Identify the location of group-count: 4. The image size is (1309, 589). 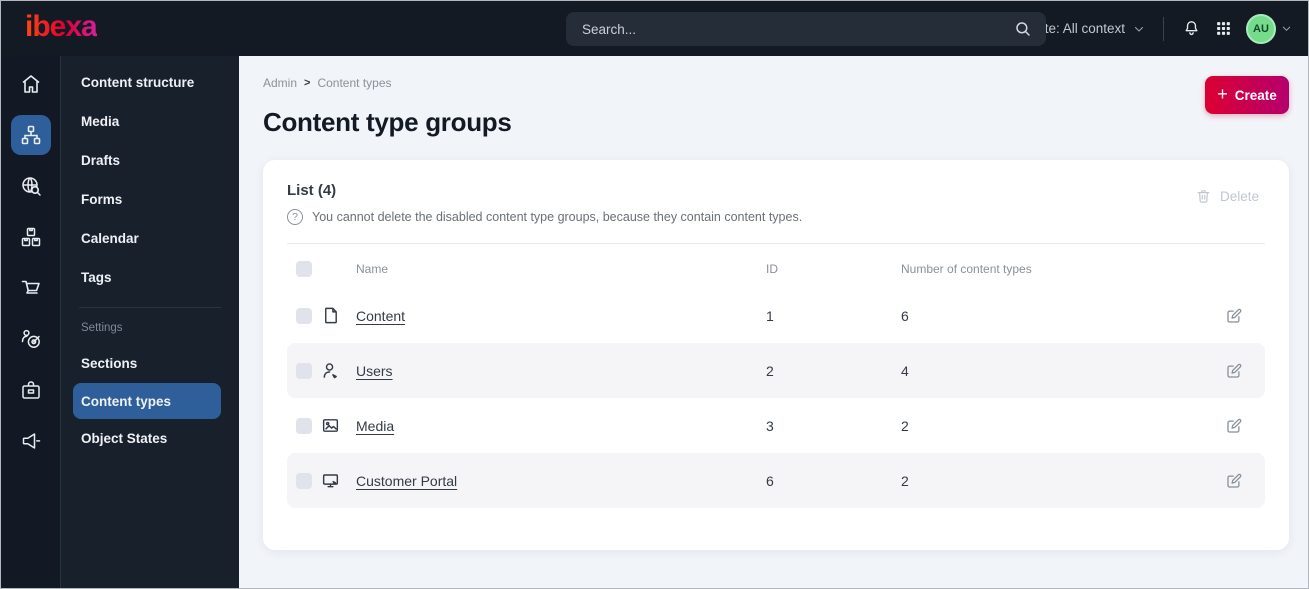
(905, 370).